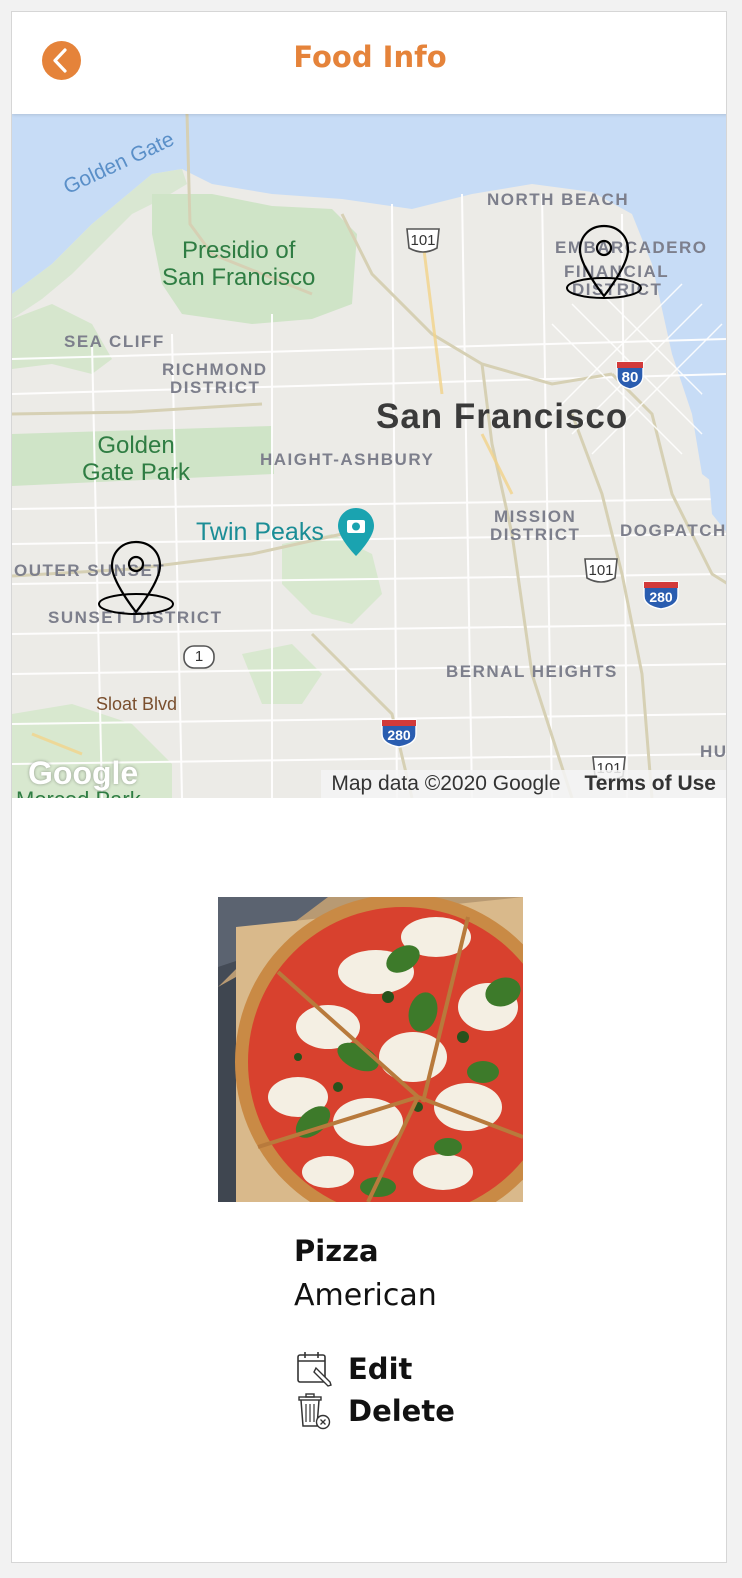 The height and width of the screenshot is (1578, 742). What do you see at coordinates (215, 369) in the screenshot?
I see `map-label-richmond: RICHMOND` at bounding box center [215, 369].